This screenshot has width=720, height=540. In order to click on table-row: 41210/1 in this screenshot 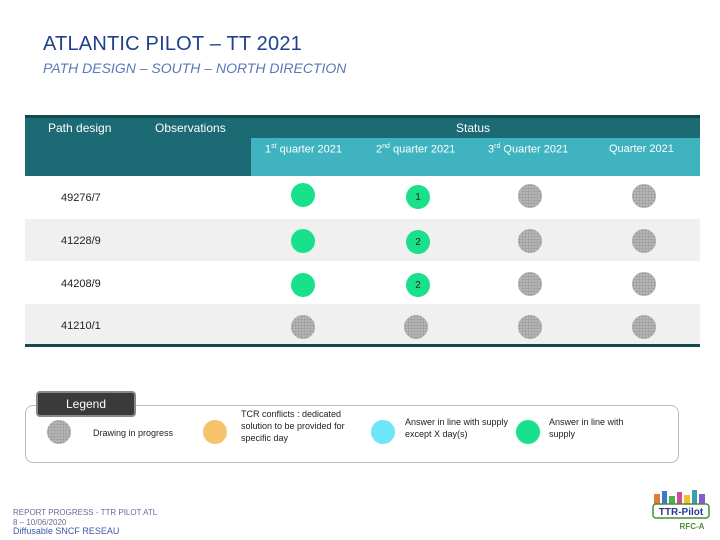, I will do `click(362, 324)`.